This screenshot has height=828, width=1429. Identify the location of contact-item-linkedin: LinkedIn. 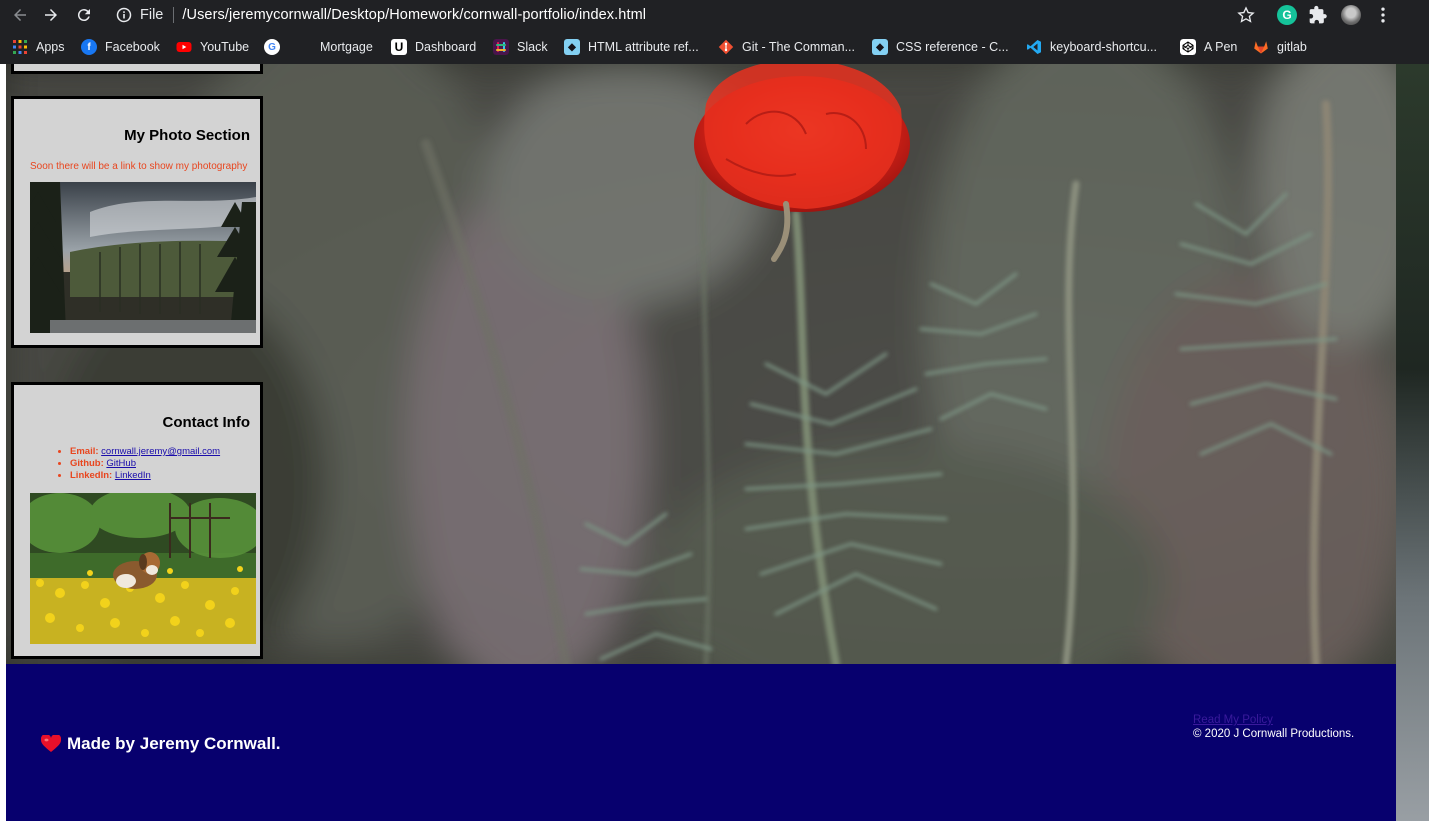
(145, 476).